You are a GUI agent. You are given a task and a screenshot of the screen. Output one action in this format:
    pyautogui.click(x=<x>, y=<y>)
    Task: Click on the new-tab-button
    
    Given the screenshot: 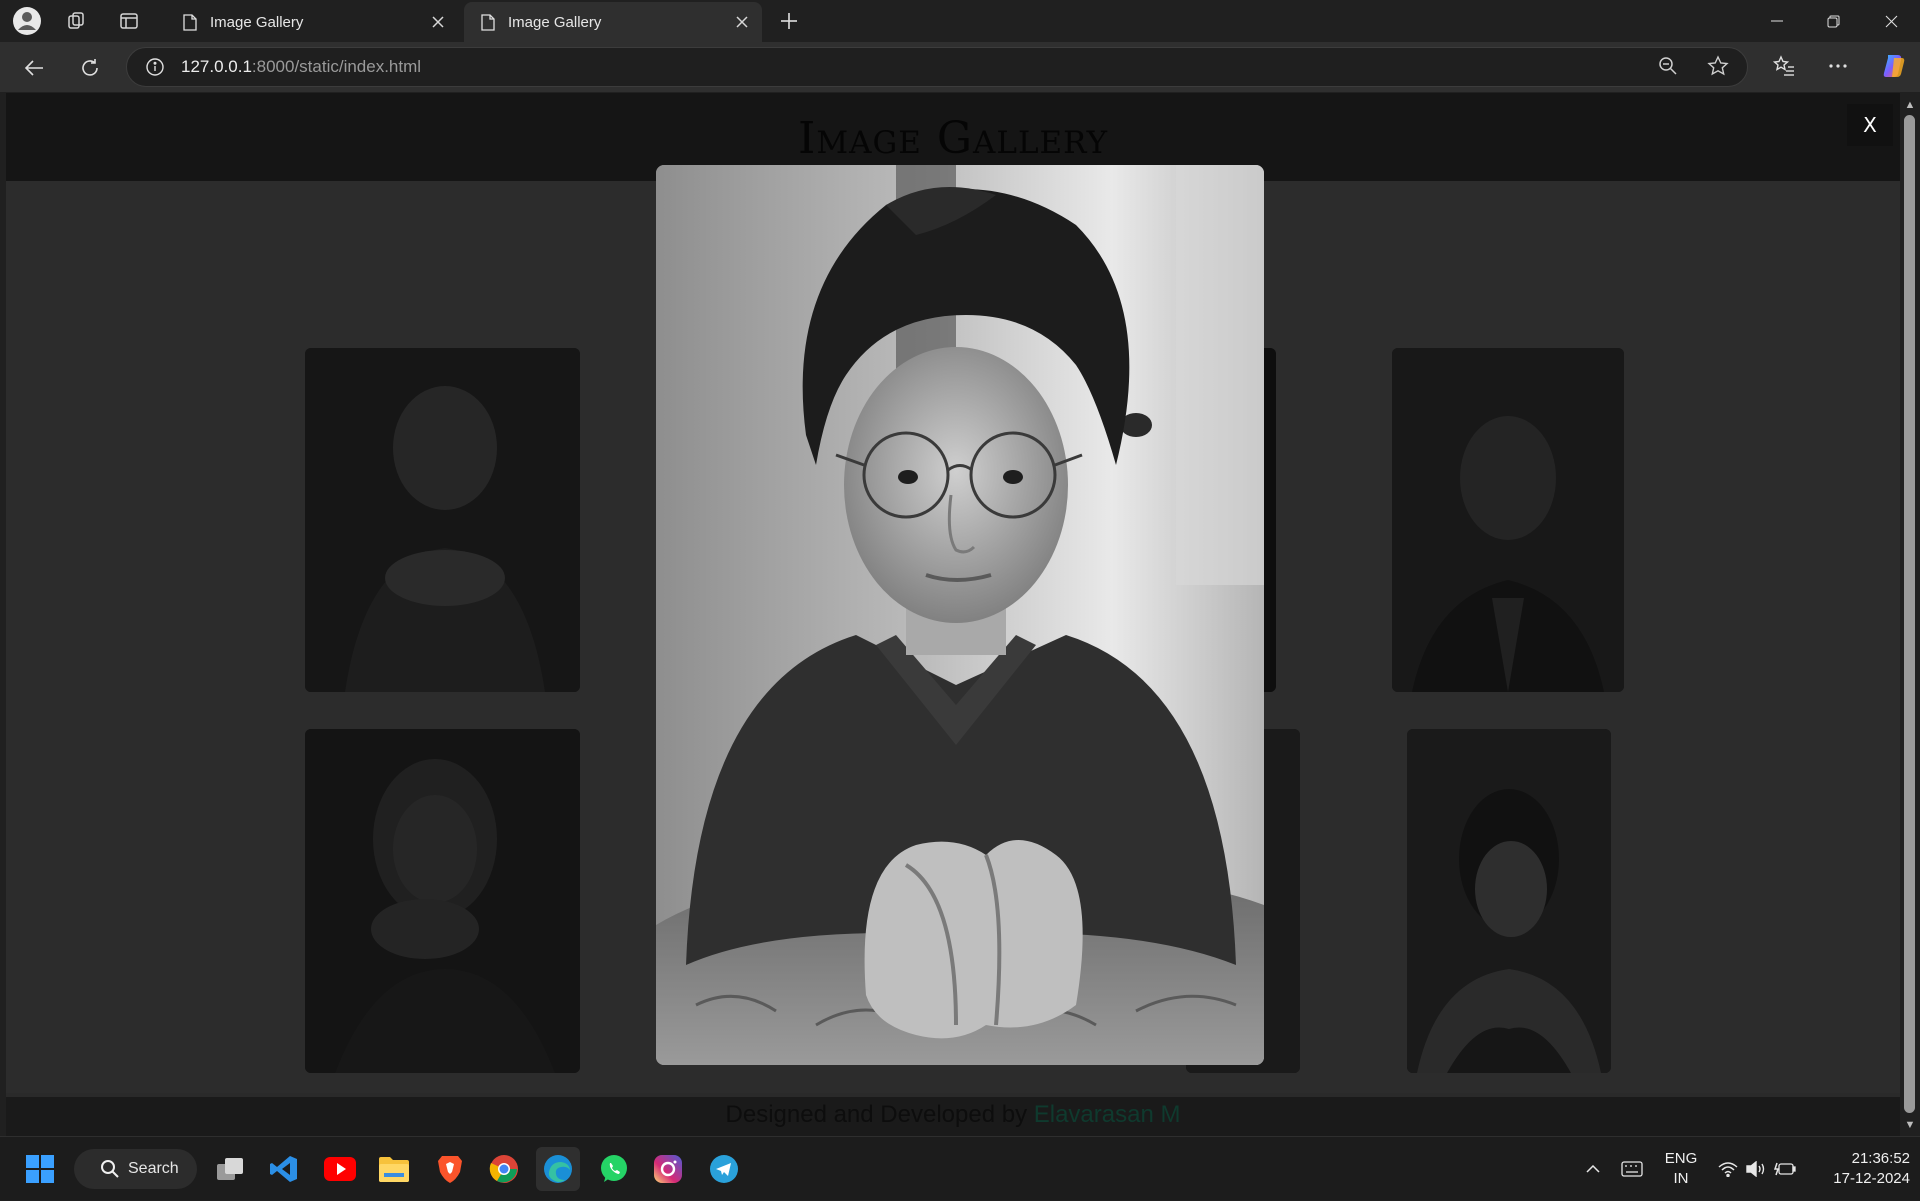 What is the action you would take?
    pyautogui.click(x=789, y=21)
    